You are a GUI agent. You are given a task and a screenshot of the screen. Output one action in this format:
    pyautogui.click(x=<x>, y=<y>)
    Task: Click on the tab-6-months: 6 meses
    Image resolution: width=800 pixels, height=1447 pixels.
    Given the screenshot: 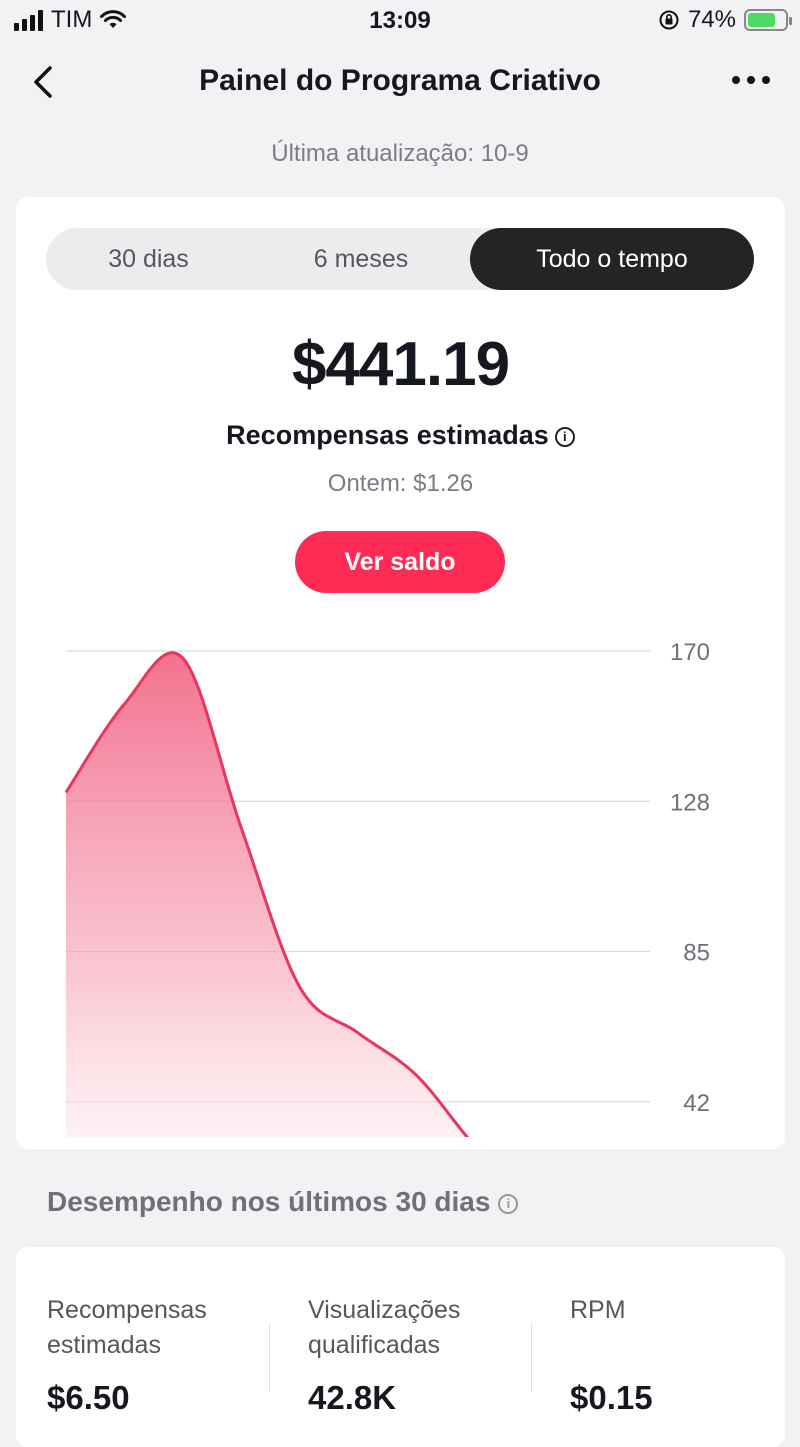 What is the action you would take?
    pyautogui.click(x=361, y=259)
    